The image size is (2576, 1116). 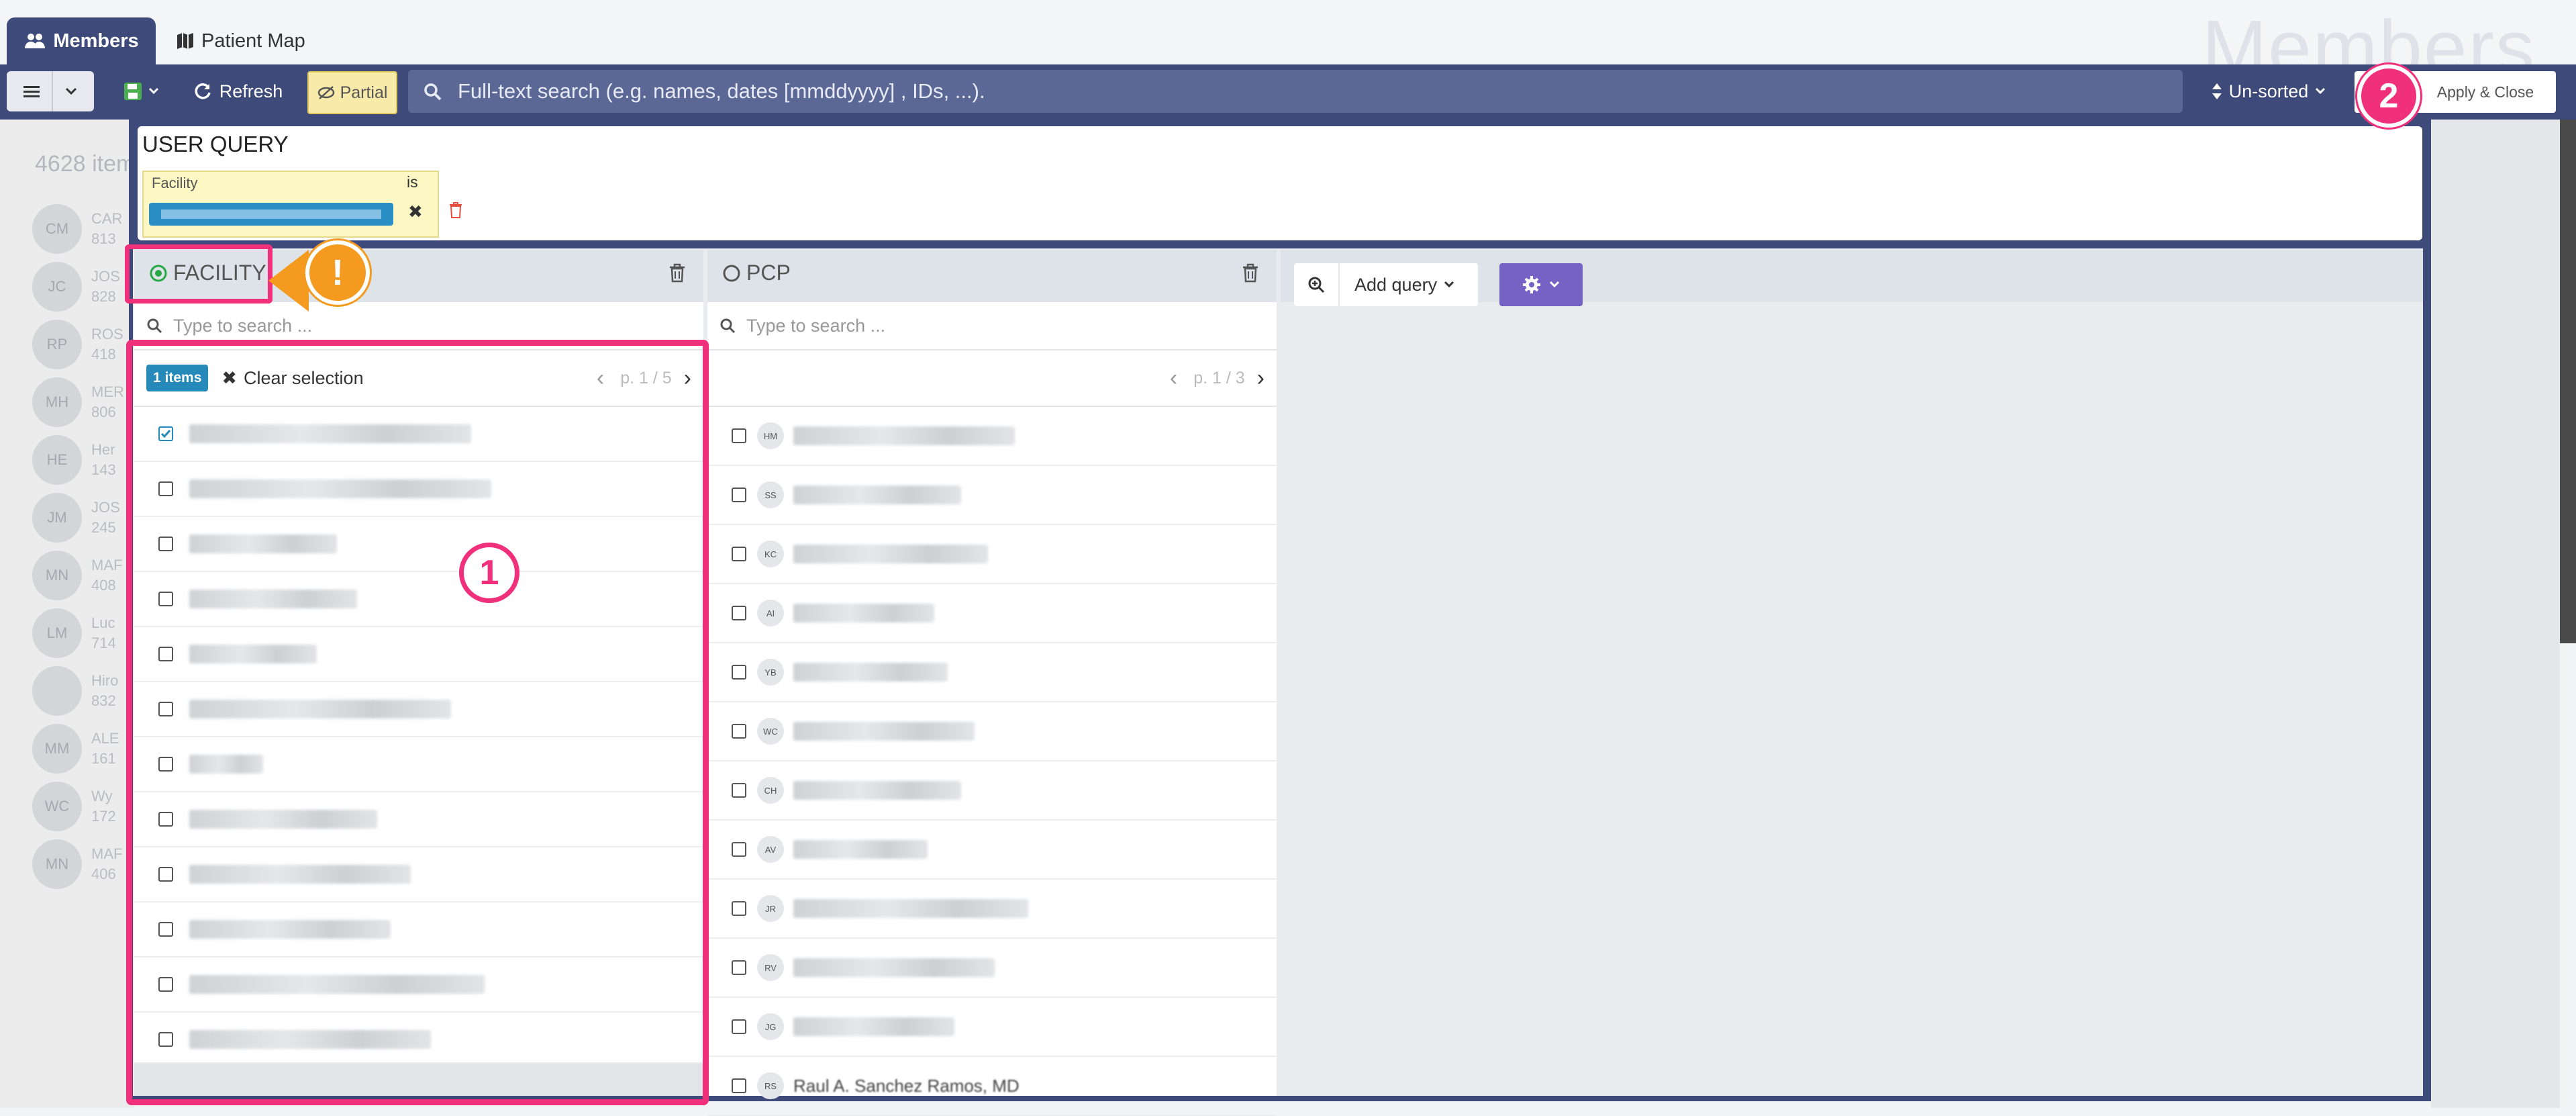 What do you see at coordinates (271, 214) in the screenshot?
I see `facility-chip-value` at bounding box center [271, 214].